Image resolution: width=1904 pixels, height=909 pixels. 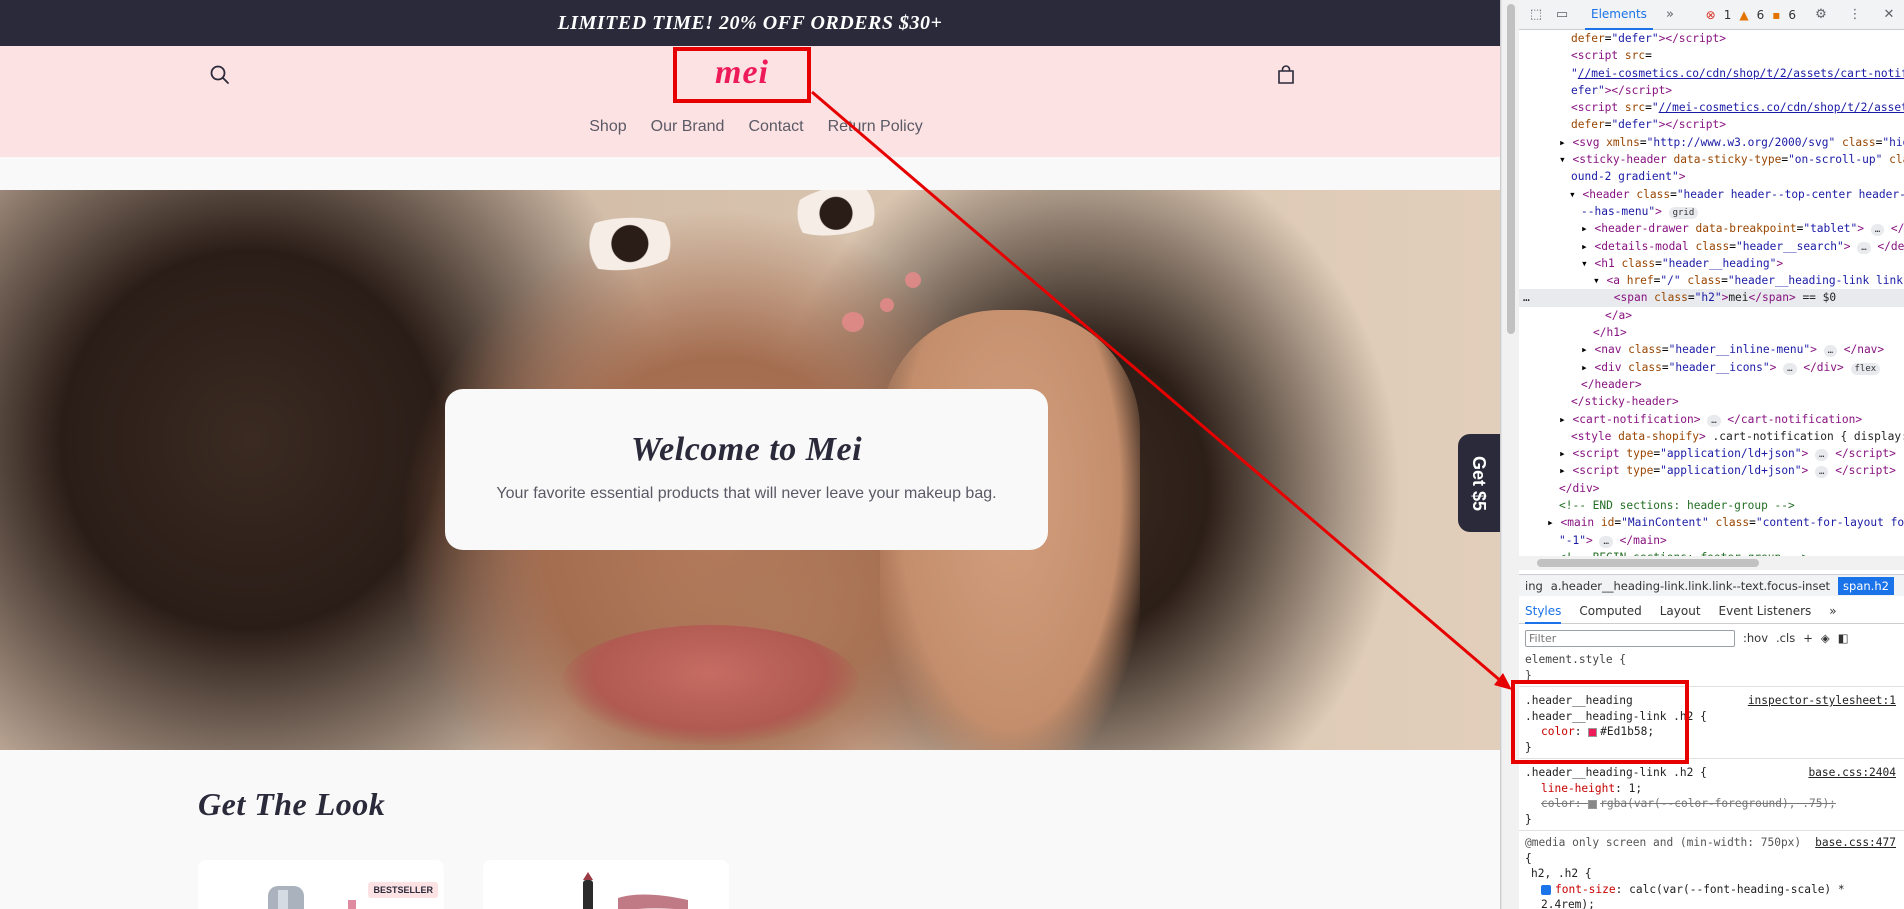 What do you see at coordinates (1510, 454) in the screenshot?
I see `page-scrollbar` at bounding box center [1510, 454].